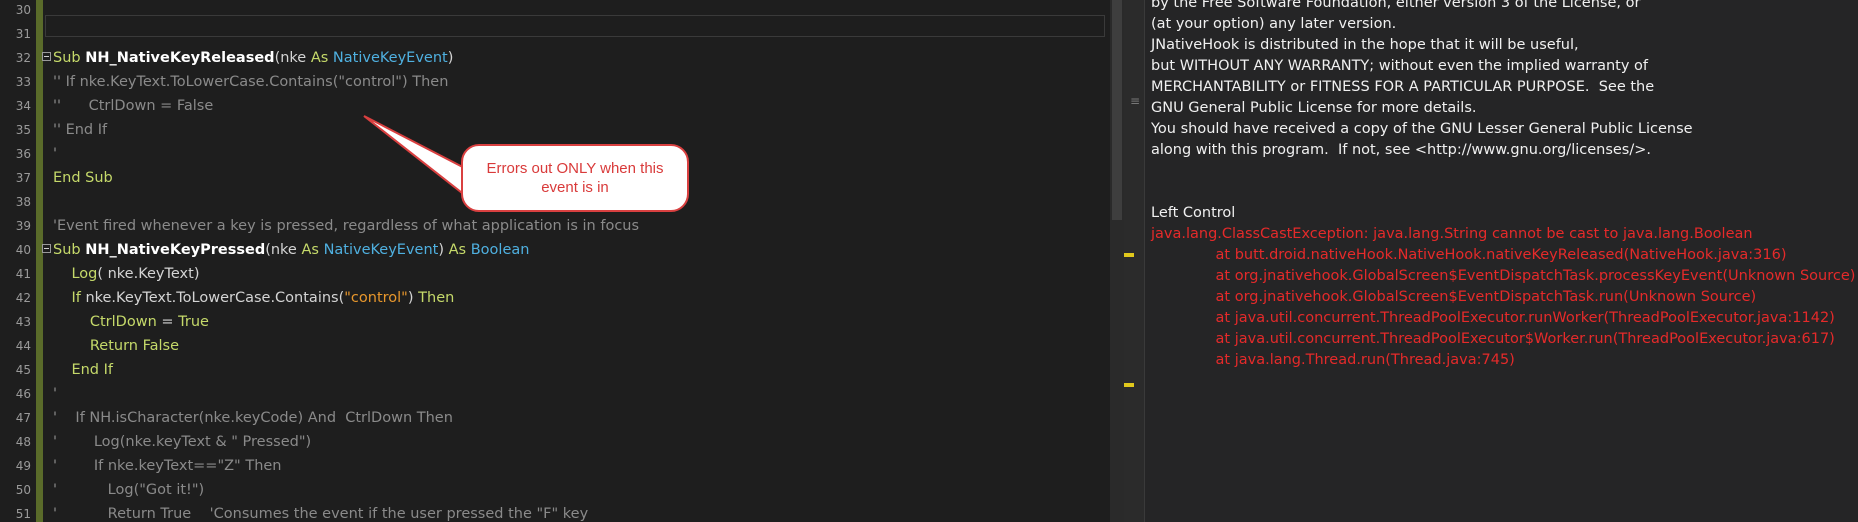 The height and width of the screenshot is (522, 1858). I want to click on line-number: 34, so click(23, 106).